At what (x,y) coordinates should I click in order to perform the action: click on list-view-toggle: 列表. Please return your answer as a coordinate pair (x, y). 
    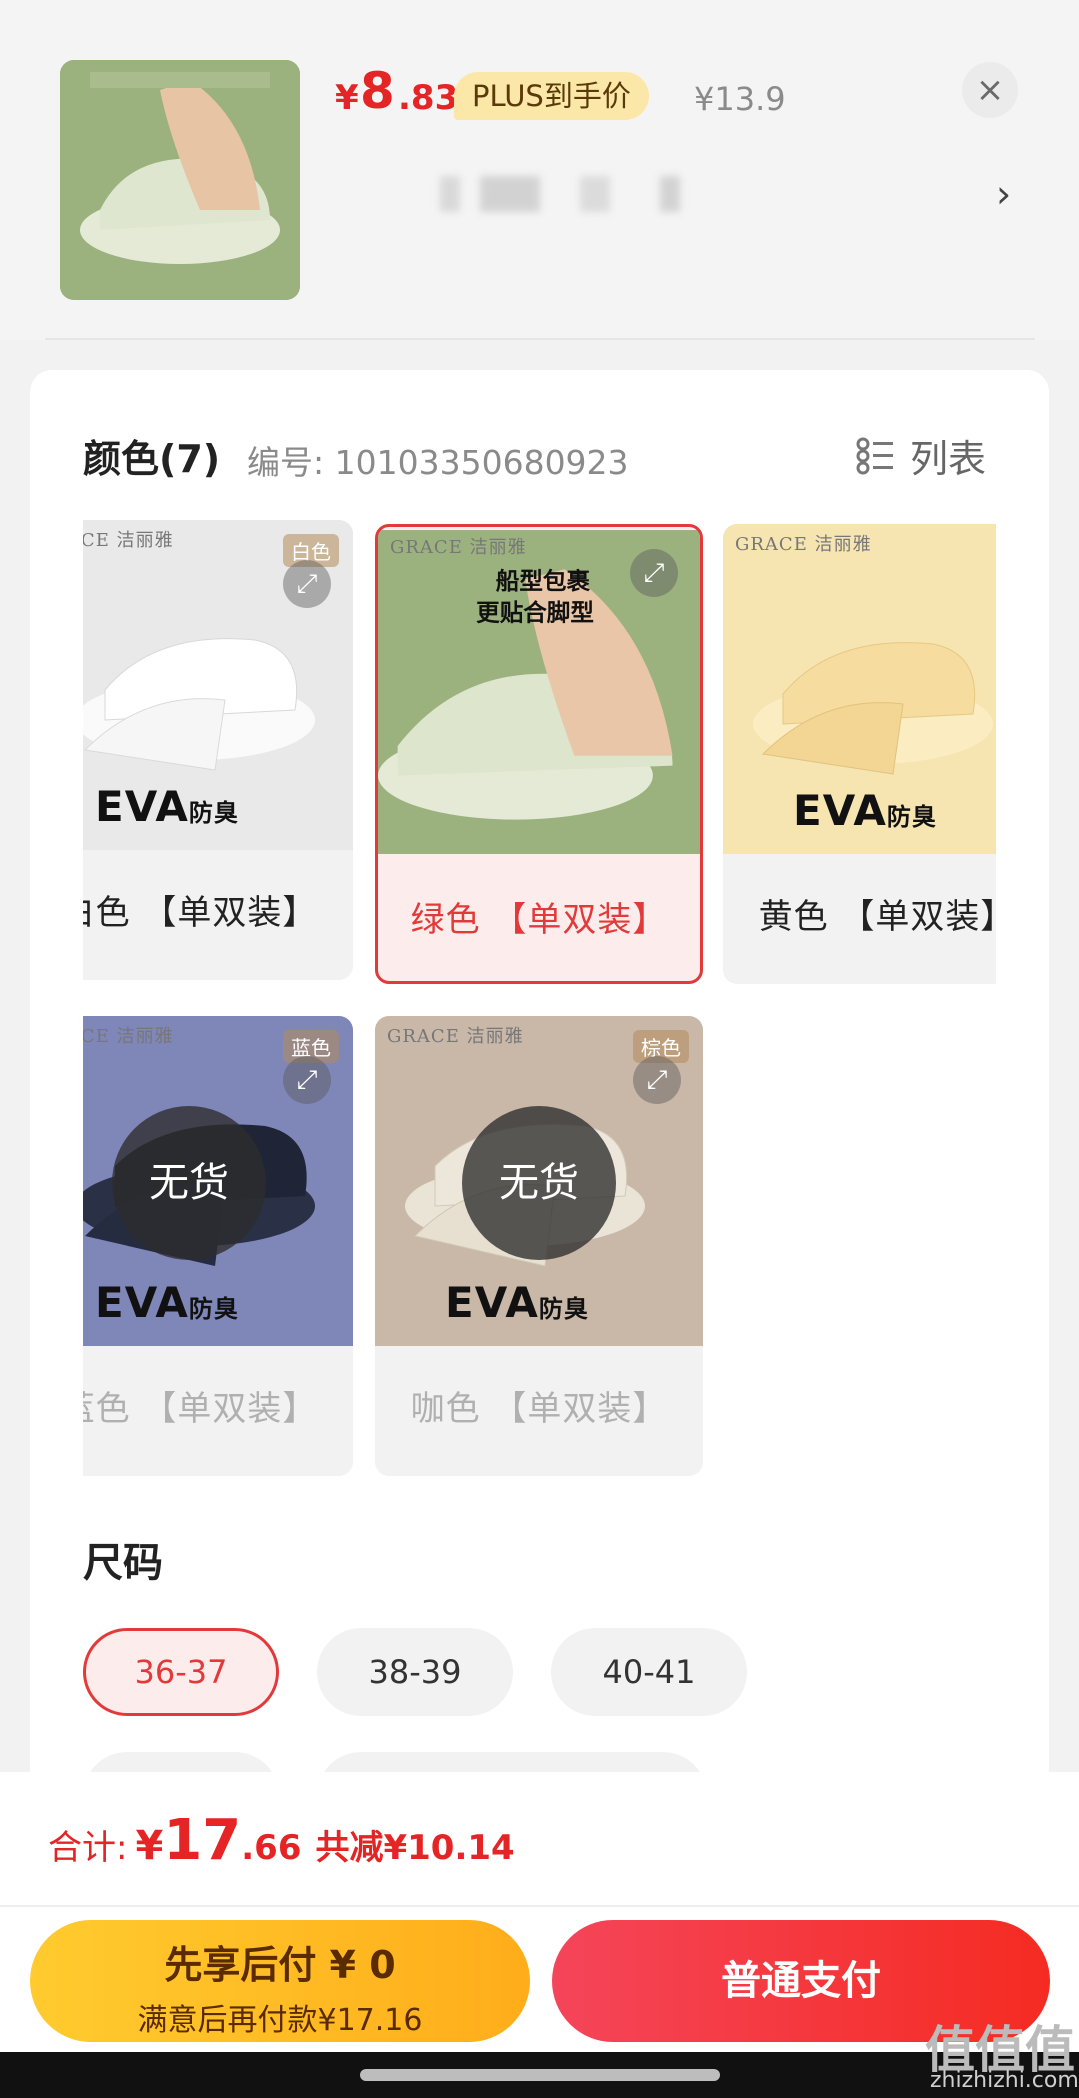
    Looking at the image, I should click on (921, 455).